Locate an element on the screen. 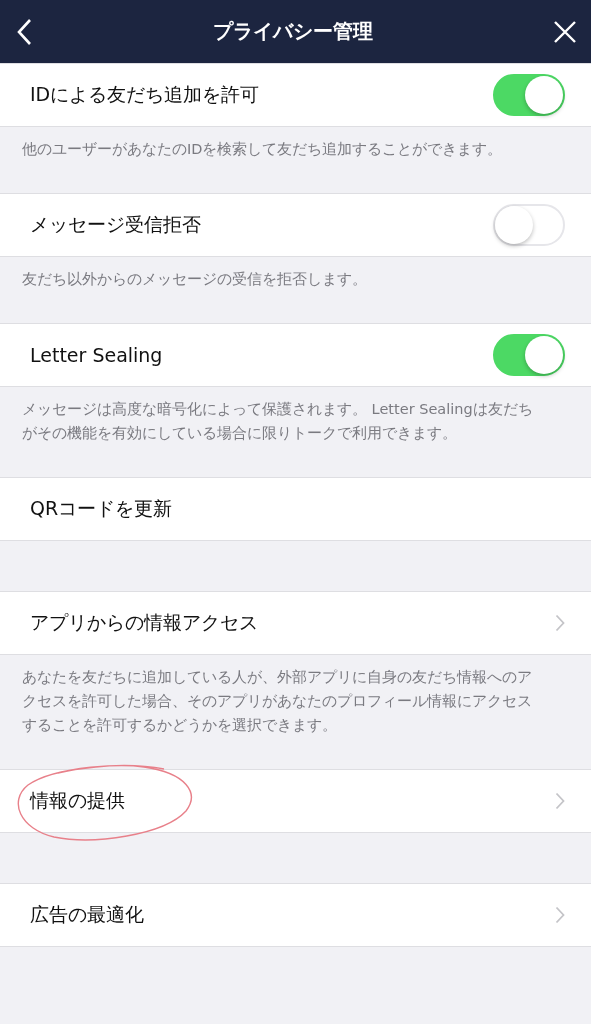 This screenshot has height=1024, width=591. row-label: 情報の提供 is located at coordinates (77, 800).